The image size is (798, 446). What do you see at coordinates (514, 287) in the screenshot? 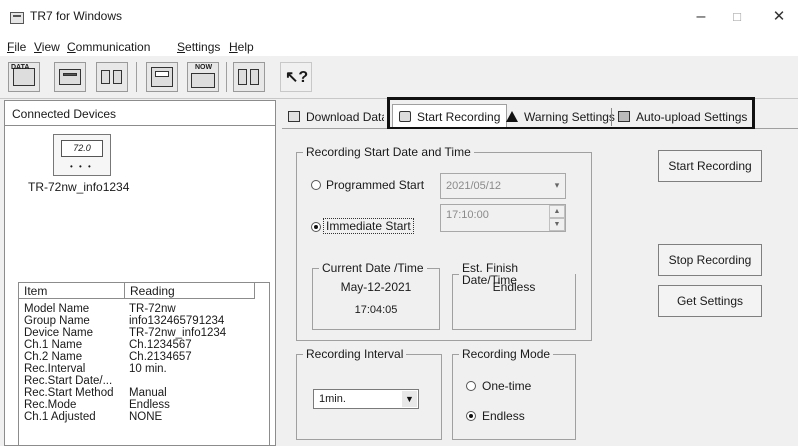
I see `finish-date-value: Endless` at bounding box center [514, 287].